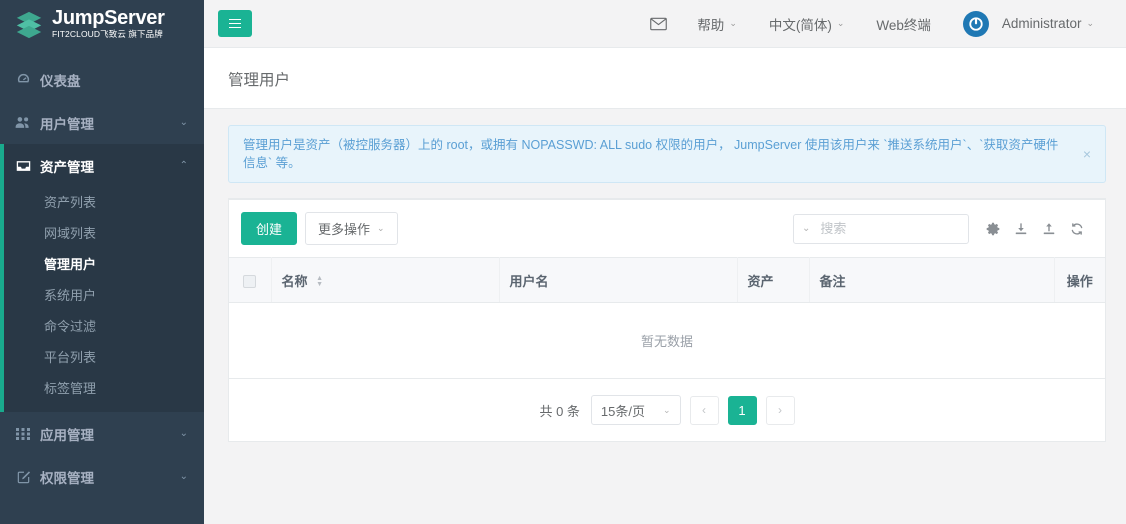 The height and width of the screenshot is (524, 1126). I want to click on sidebar-group-applications: 应用管理 ⌄, so click(102, 433).